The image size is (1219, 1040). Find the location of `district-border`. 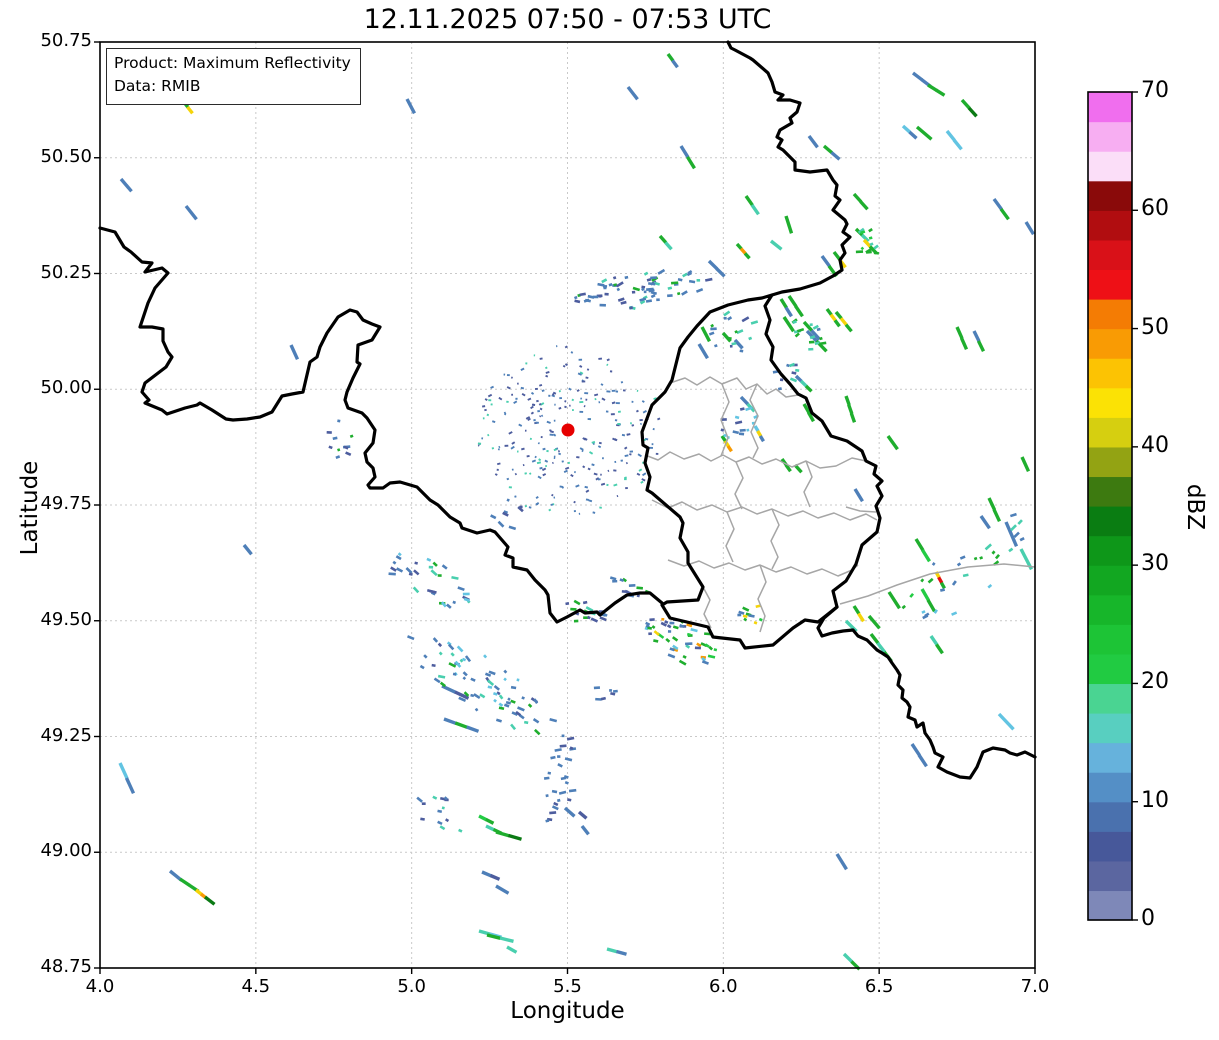

district-border is located at coordinates (754, 421).